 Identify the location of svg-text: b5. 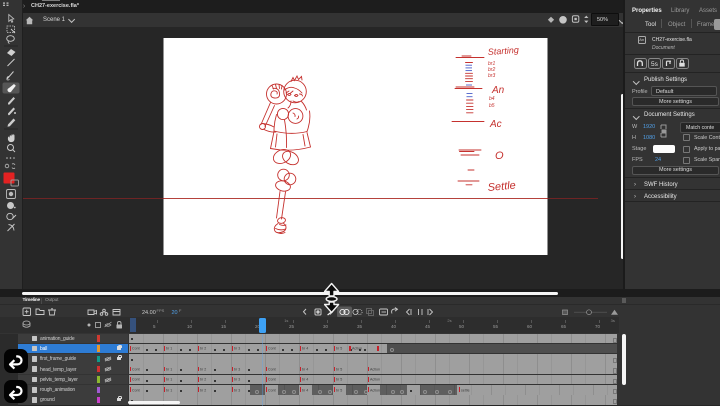
(492, 106).